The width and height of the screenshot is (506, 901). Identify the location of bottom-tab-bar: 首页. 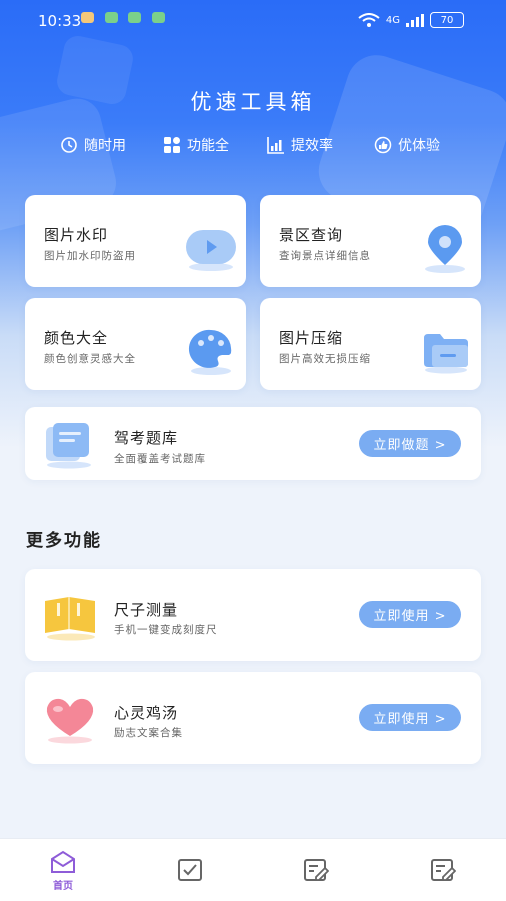
(253, 869).